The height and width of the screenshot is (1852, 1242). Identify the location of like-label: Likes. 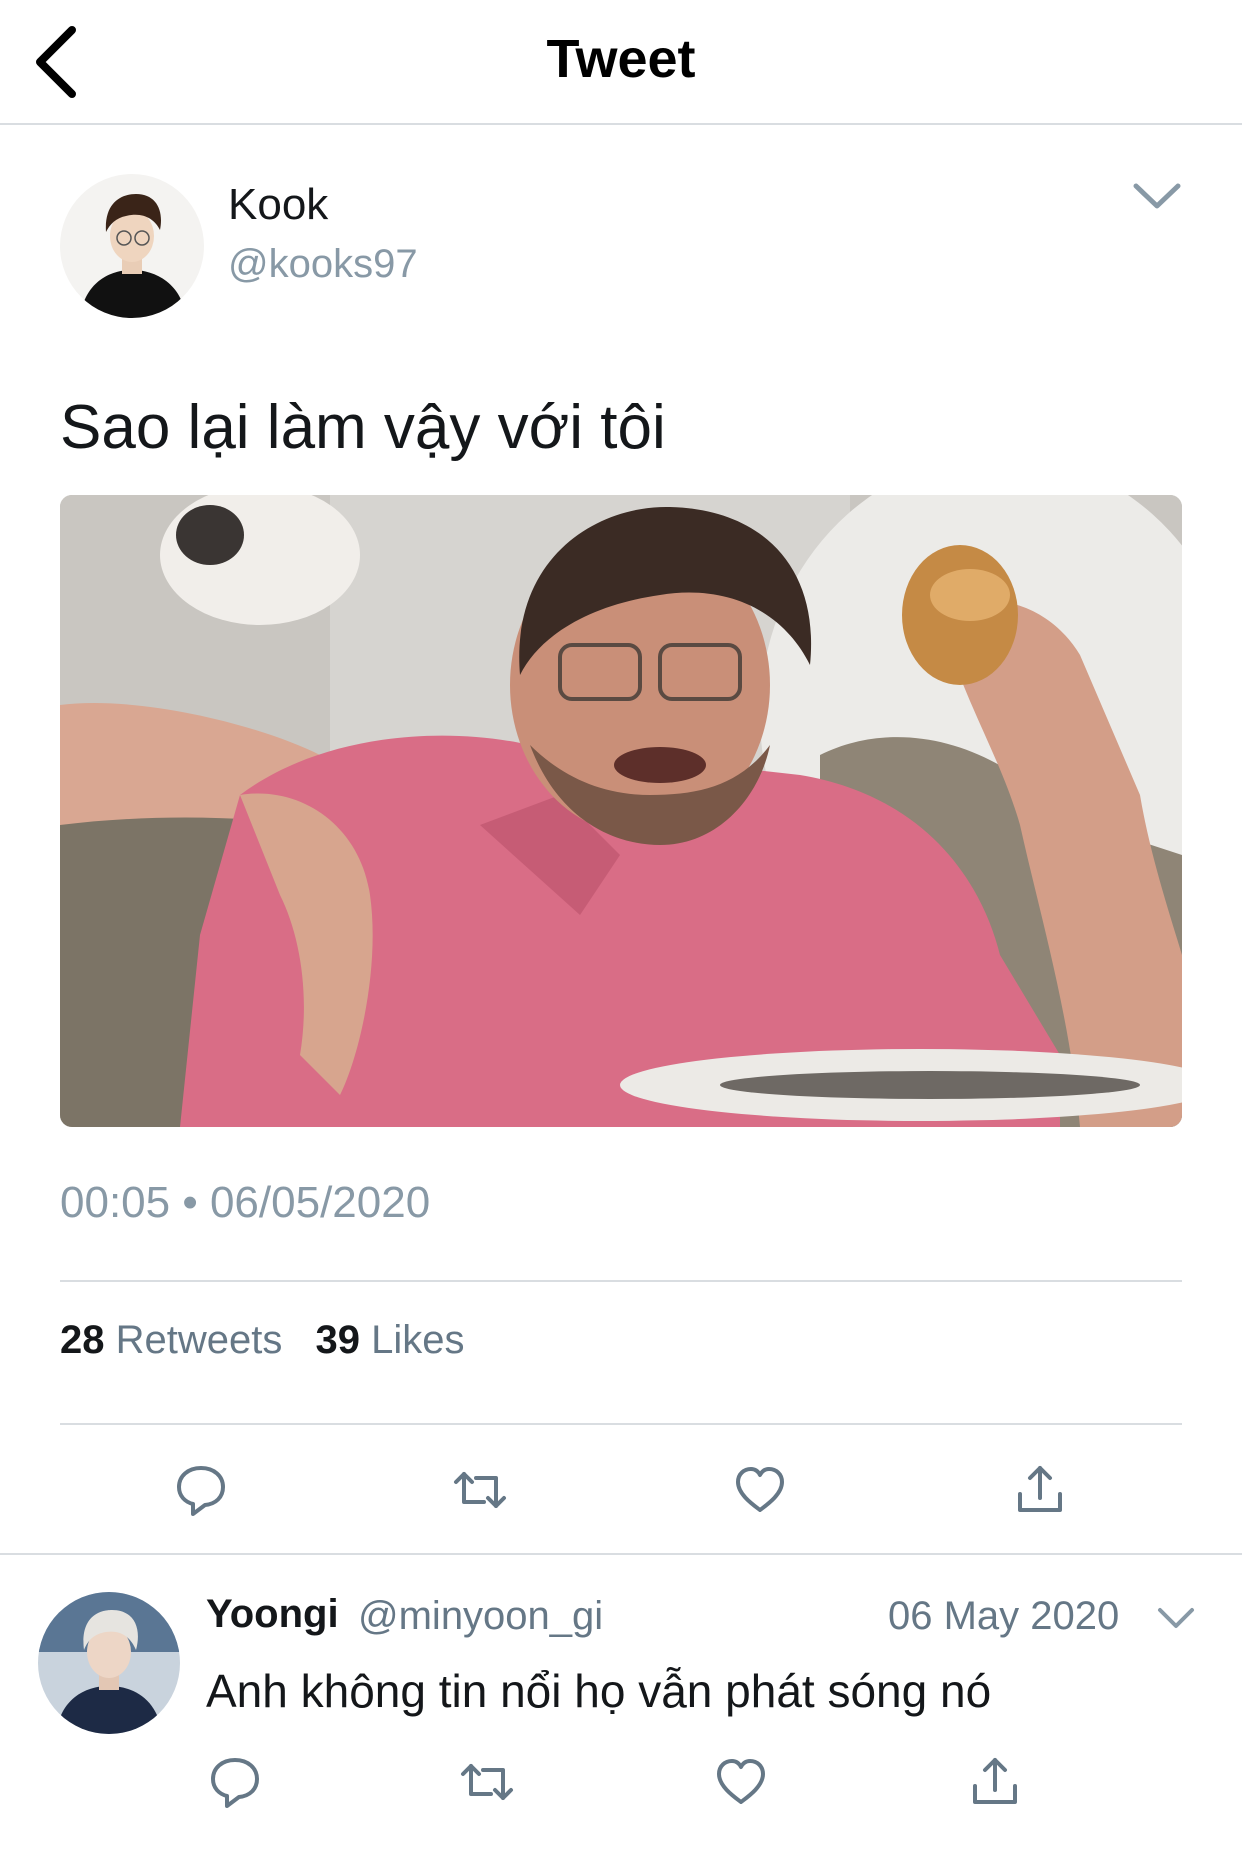
(417, 1340).